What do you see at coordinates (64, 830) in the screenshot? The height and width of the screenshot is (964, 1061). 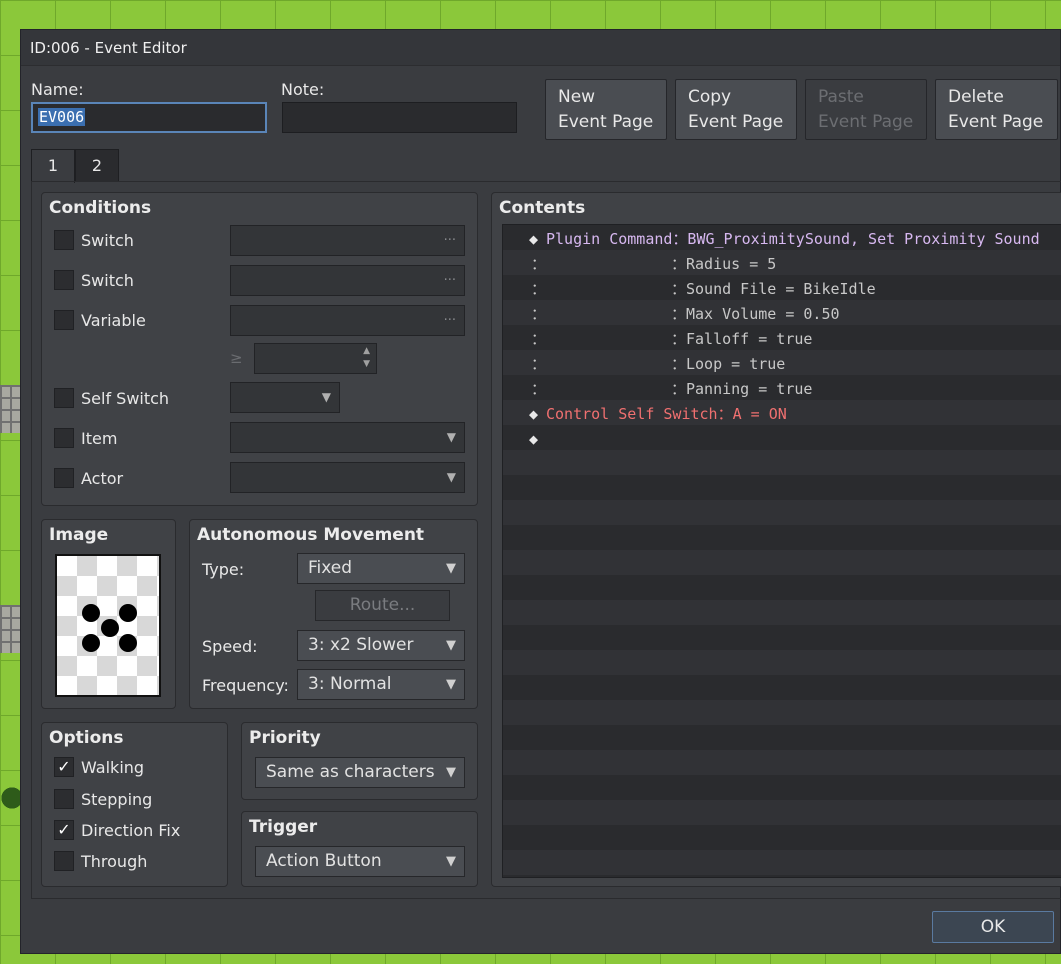 I see `direction-fix-checkbox: ✓` at bounding box center [64, 830].